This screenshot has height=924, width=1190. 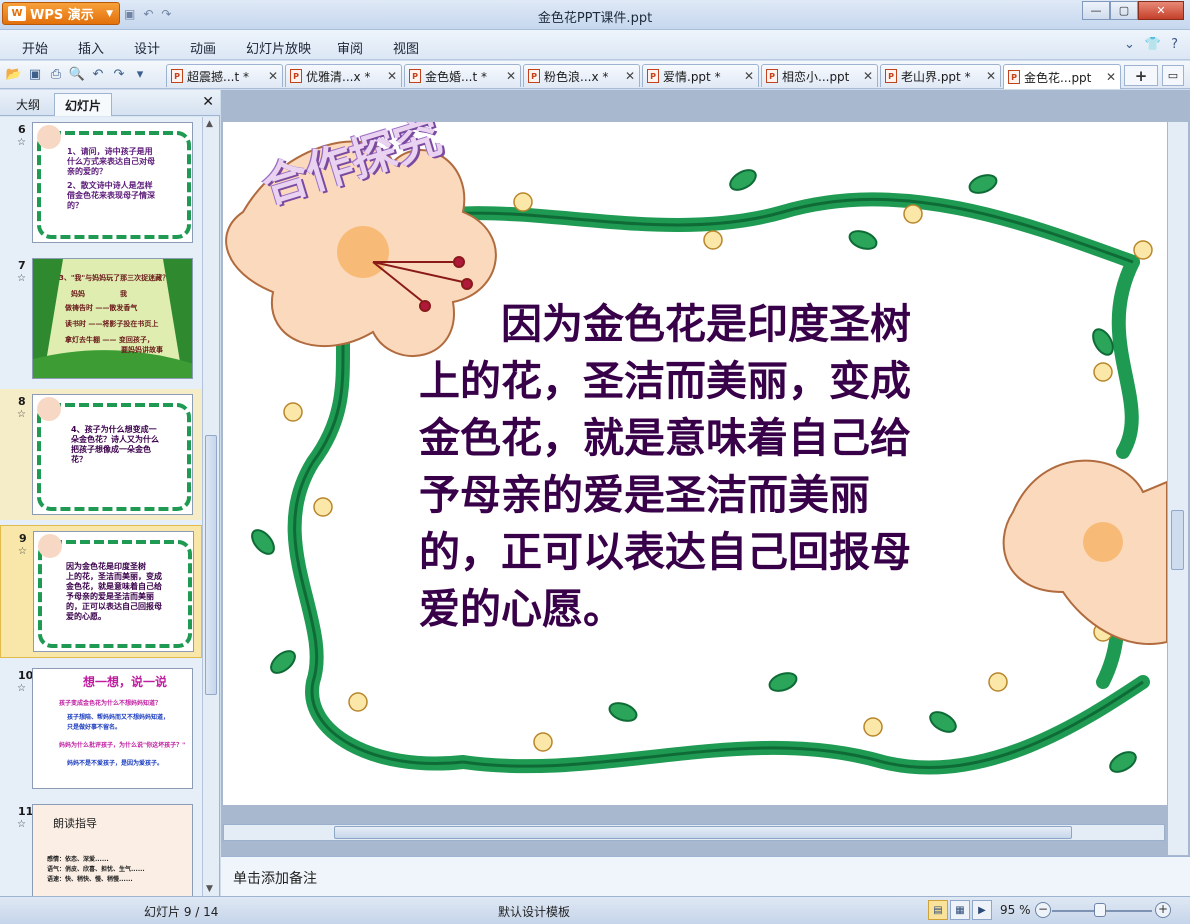 I want to click on slide-sorter-view-icon: ▦, so click(x=960, y=910).